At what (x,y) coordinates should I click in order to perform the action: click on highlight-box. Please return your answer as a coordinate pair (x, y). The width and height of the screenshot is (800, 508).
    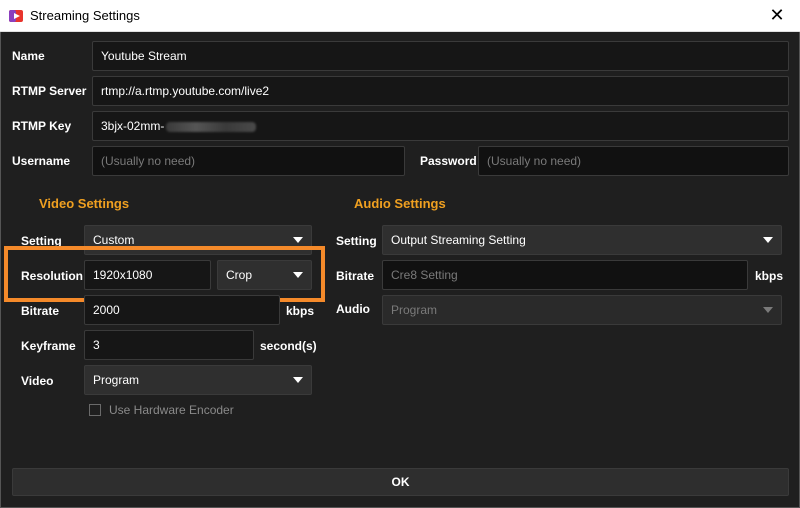
    Looking at the image, I should click on (164, 274).